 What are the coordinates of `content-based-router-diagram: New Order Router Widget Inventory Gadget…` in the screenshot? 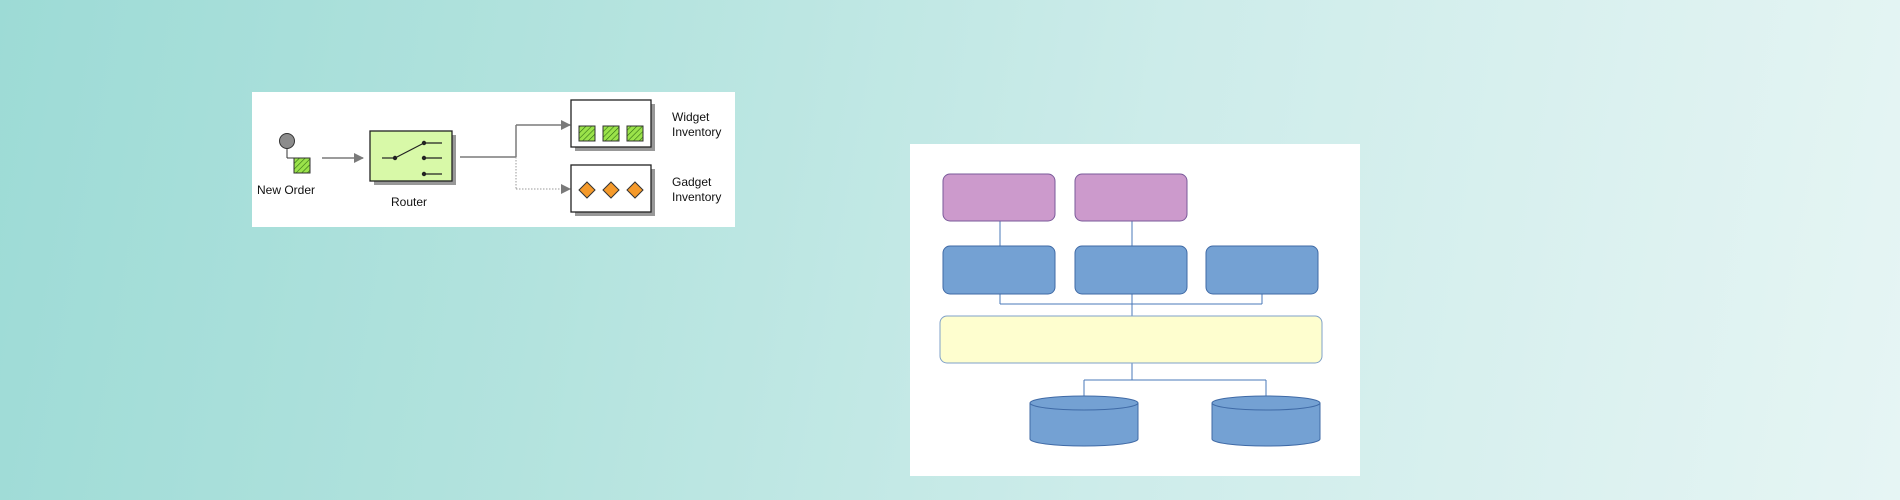 It's located at (493, 159).